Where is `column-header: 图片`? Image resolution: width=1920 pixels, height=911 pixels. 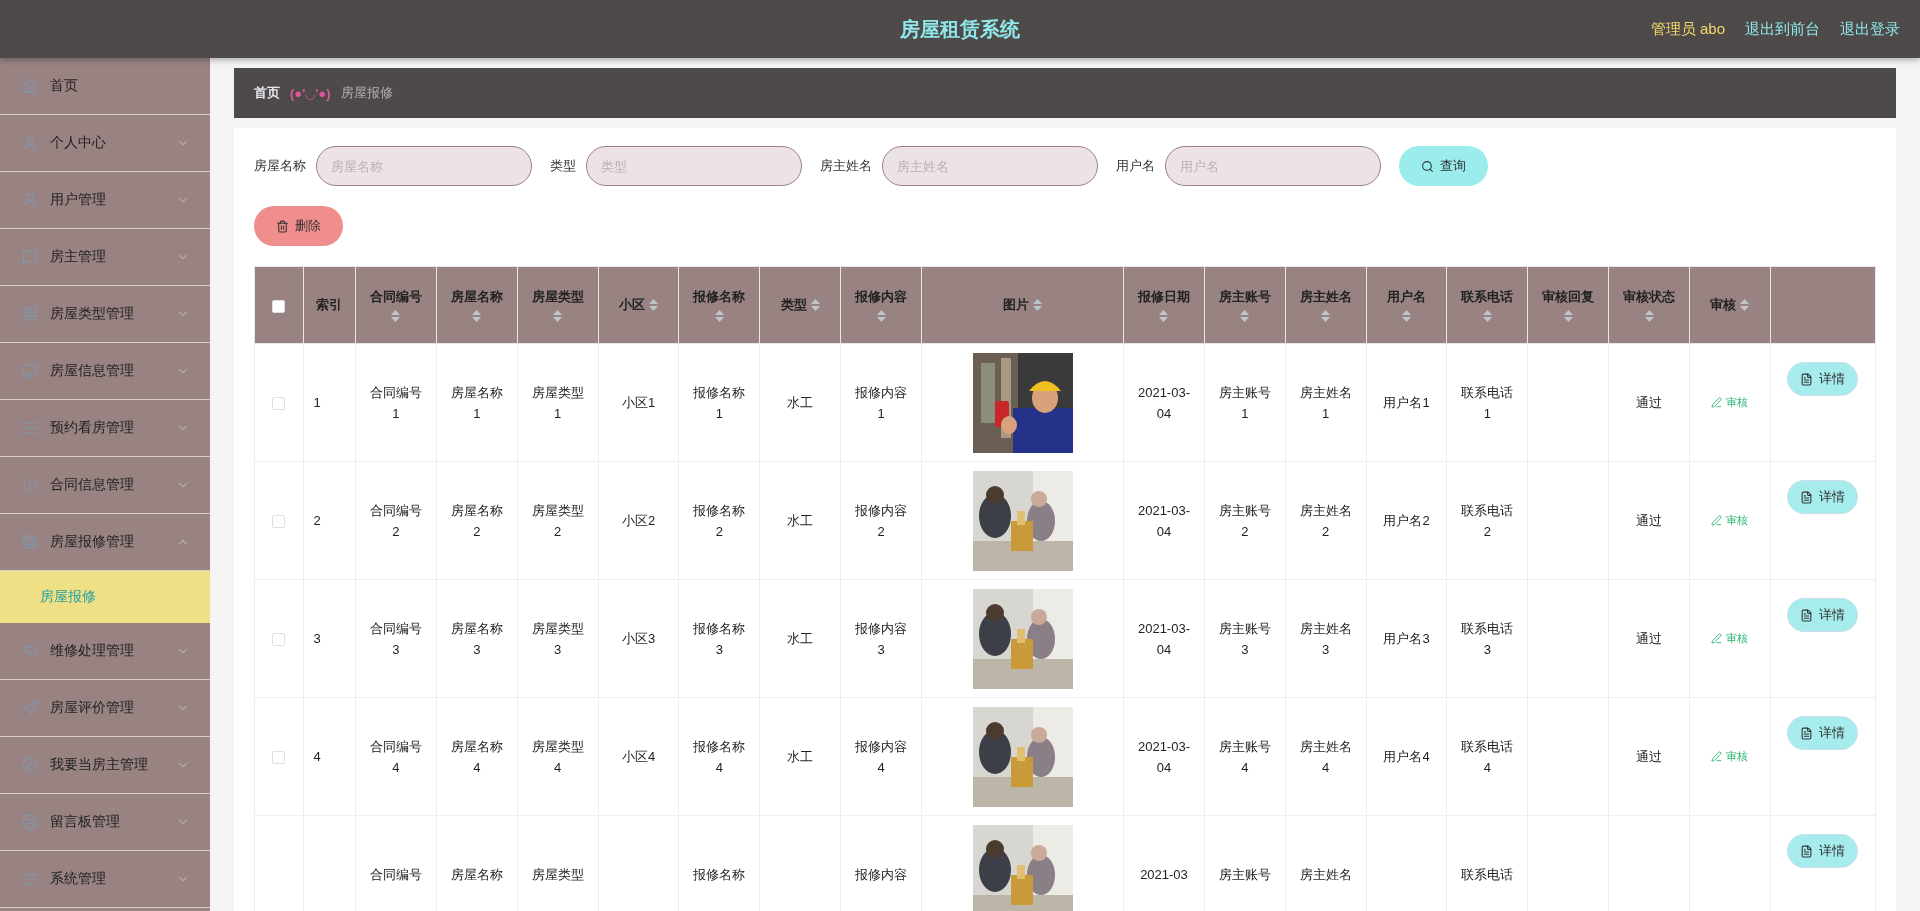 column-header: 图片 is located at coordinates (1016, 305).